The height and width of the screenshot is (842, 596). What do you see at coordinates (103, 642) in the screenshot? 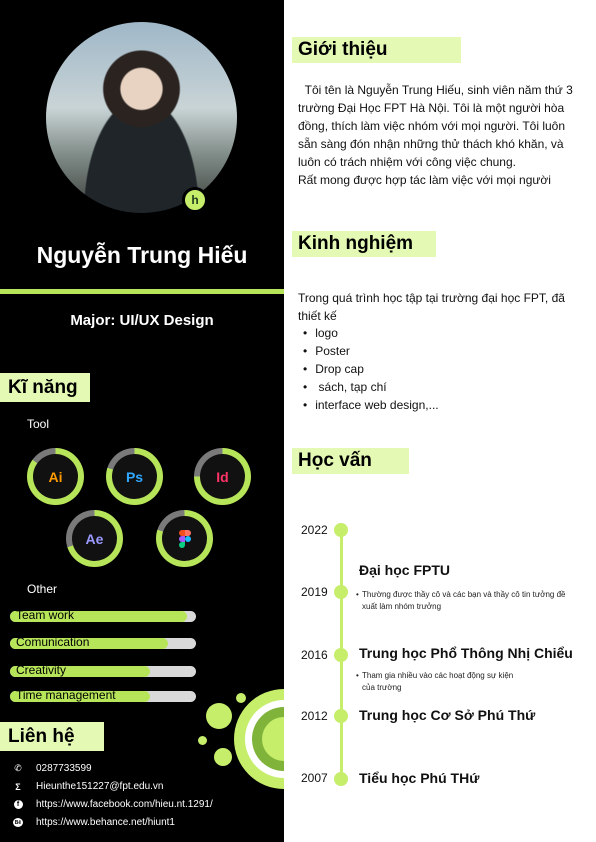
I see `skill-bar-communication: Comunication` at bounding box center [103, 642].